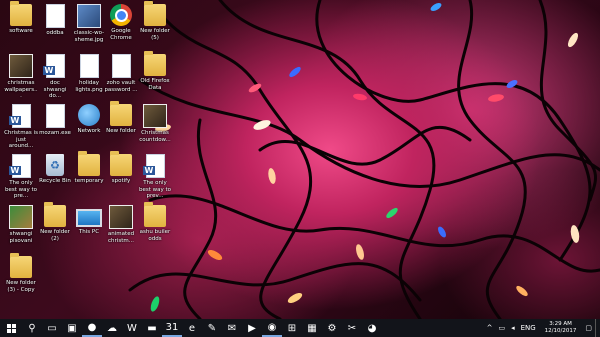  What do you see at coordinates (513, 328) in the screenshot?
I see `volume-icon: ◂` at bounding box center [513, 328].